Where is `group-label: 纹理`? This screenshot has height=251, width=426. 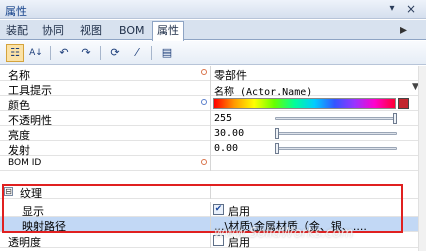
group-label: 纹理 is located at coordinates (31, 193).